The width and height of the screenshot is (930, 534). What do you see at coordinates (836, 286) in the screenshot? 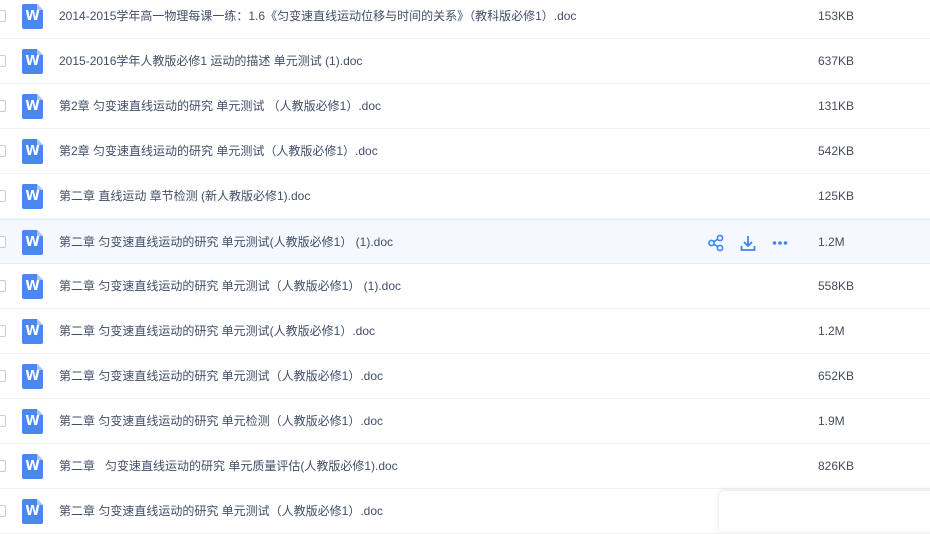
I see `file-size: 558KB` at bounding box center [836, 286].